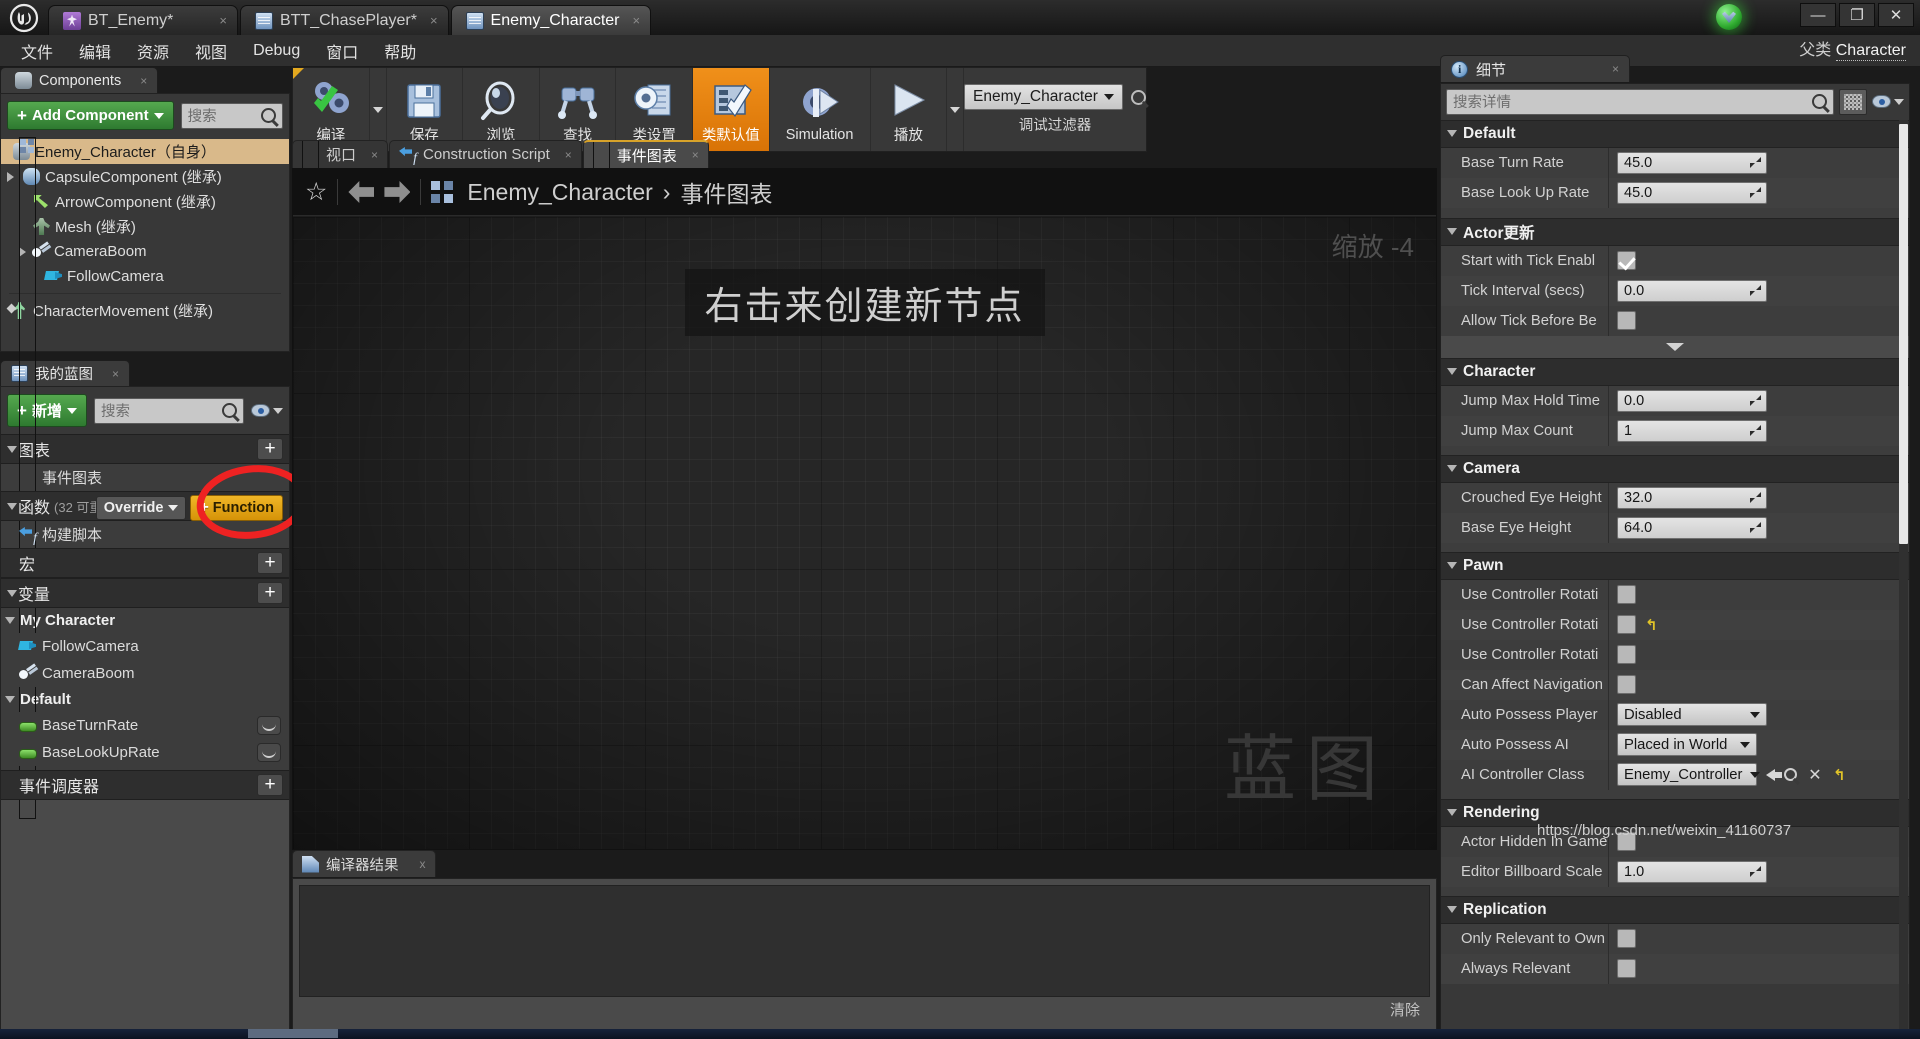  I want to click on add-function-button: + Function, so click(236, 508).